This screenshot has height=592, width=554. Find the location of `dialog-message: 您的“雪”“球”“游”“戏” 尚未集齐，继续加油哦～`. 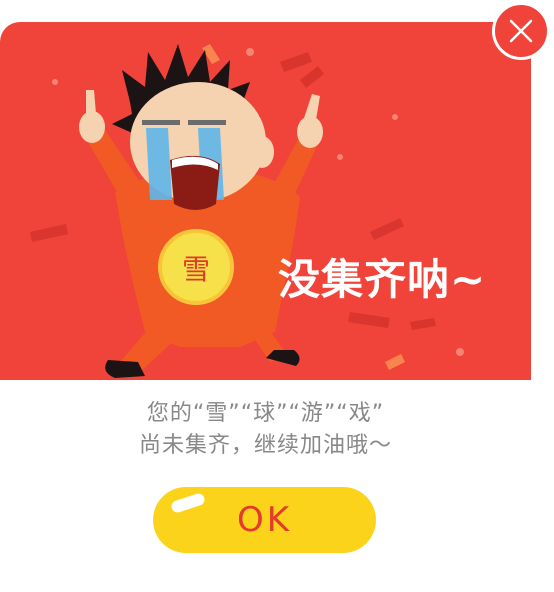

dialog-message: 您的“雪”“球”“游”“戏” 尚未集齐，继续加油哦～ is located at coordinates (265, 430).